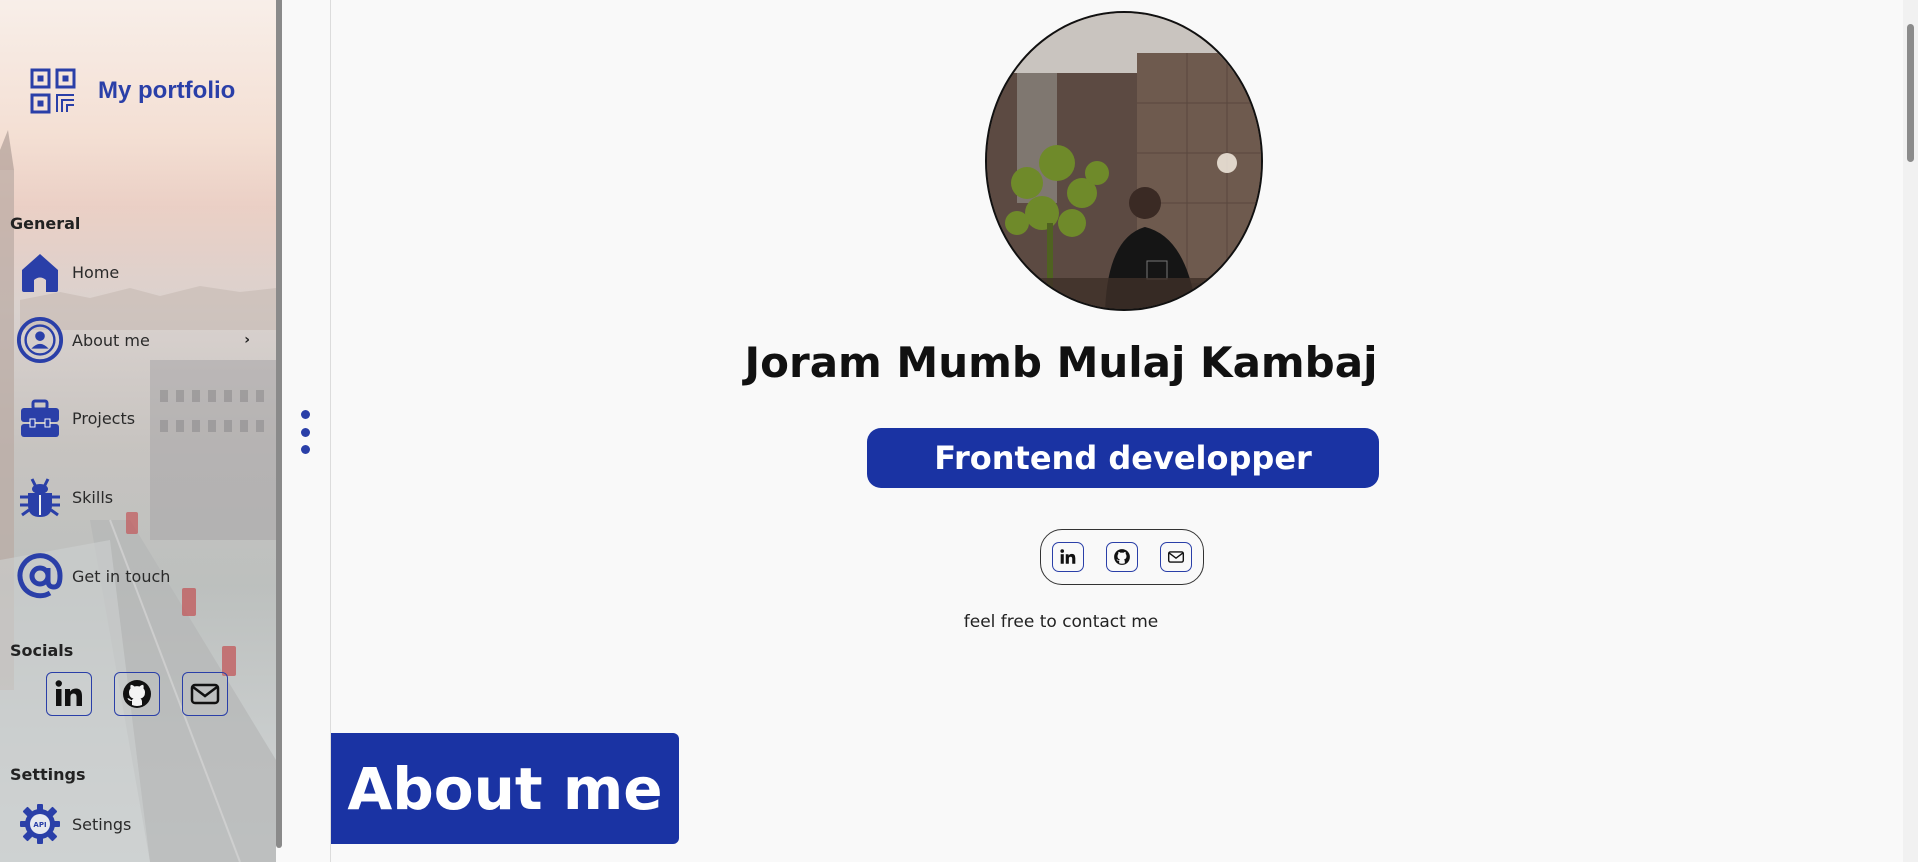 This screenshot has width=1918, height=862. I want to click on settings-icon-text: API, so click(39, 825).